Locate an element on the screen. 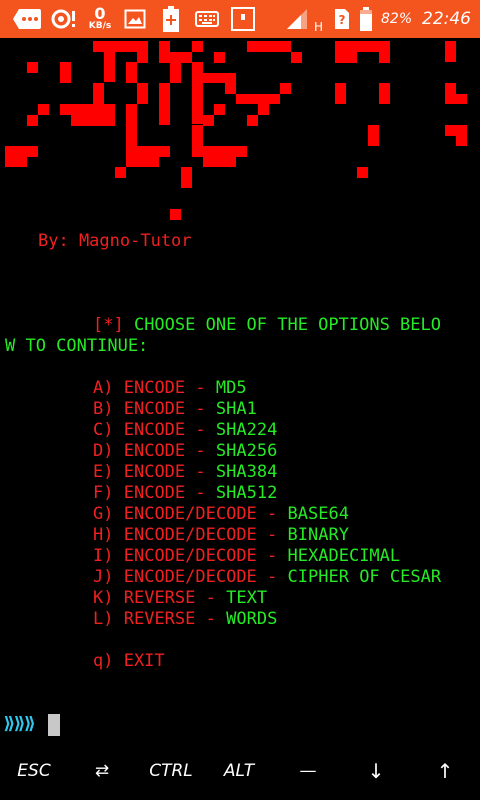 The image size is (480, 800). status-bar: 0 KB/s H ? 82% 22:46 is located at coordinates (240, 19).